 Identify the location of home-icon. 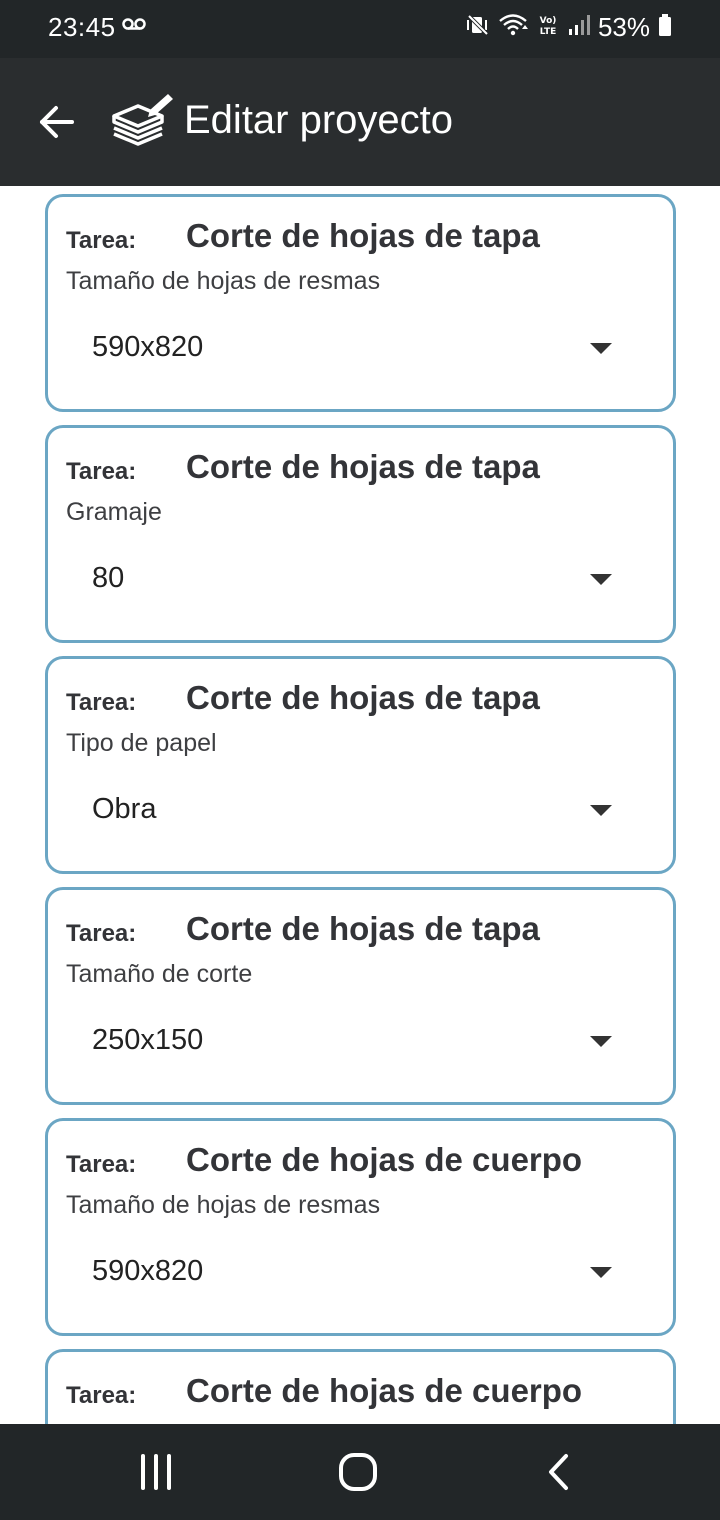
(358, 1472).